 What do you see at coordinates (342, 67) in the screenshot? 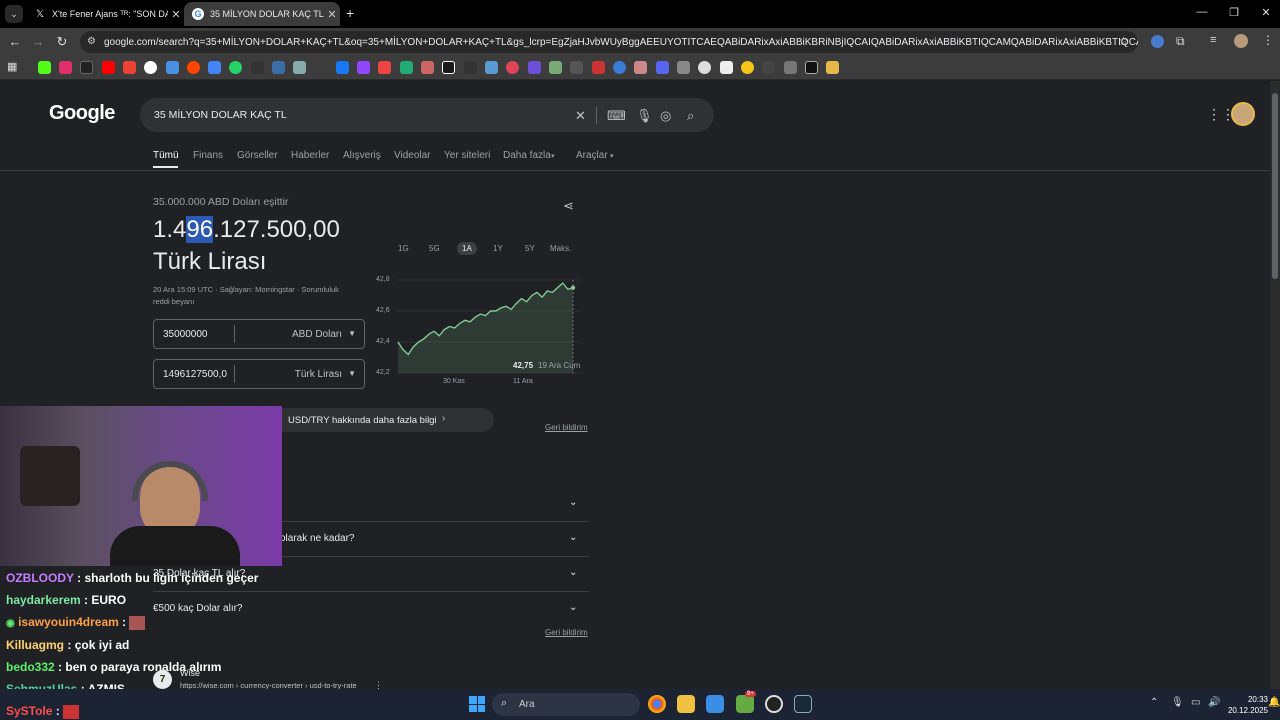
I see `bookmark-facebook-icon` at bounding box center [342, 67].